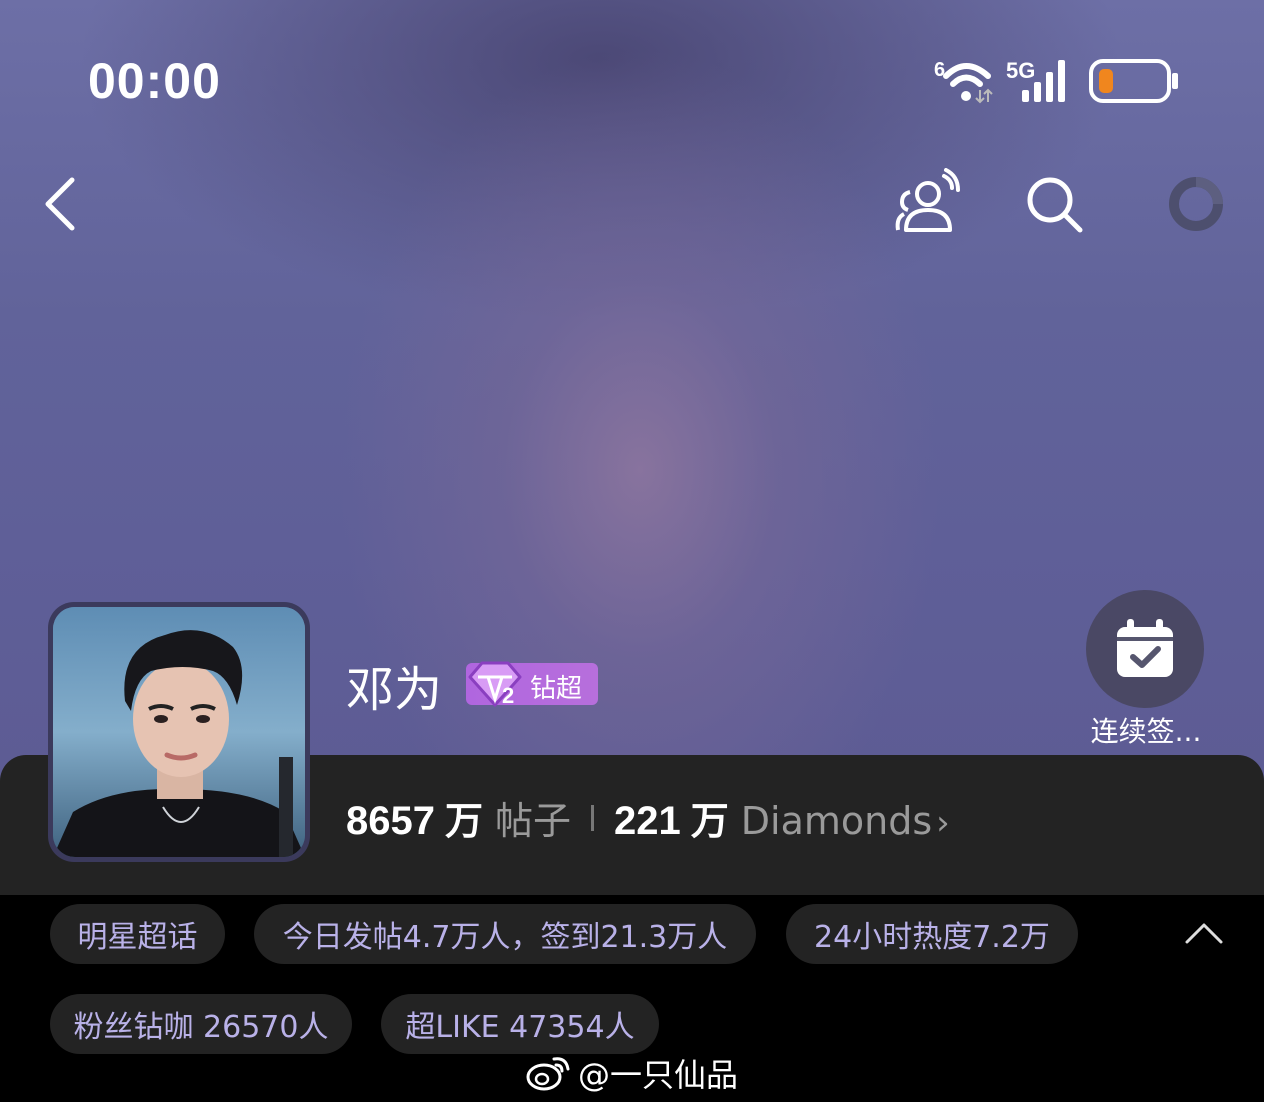 Image resolution: width=1264 pixels, height=1102 pixels. What do you see at coordinates (593, 817) in the screenshot?
I see `stats-divider` at bounding box center [593, 817].